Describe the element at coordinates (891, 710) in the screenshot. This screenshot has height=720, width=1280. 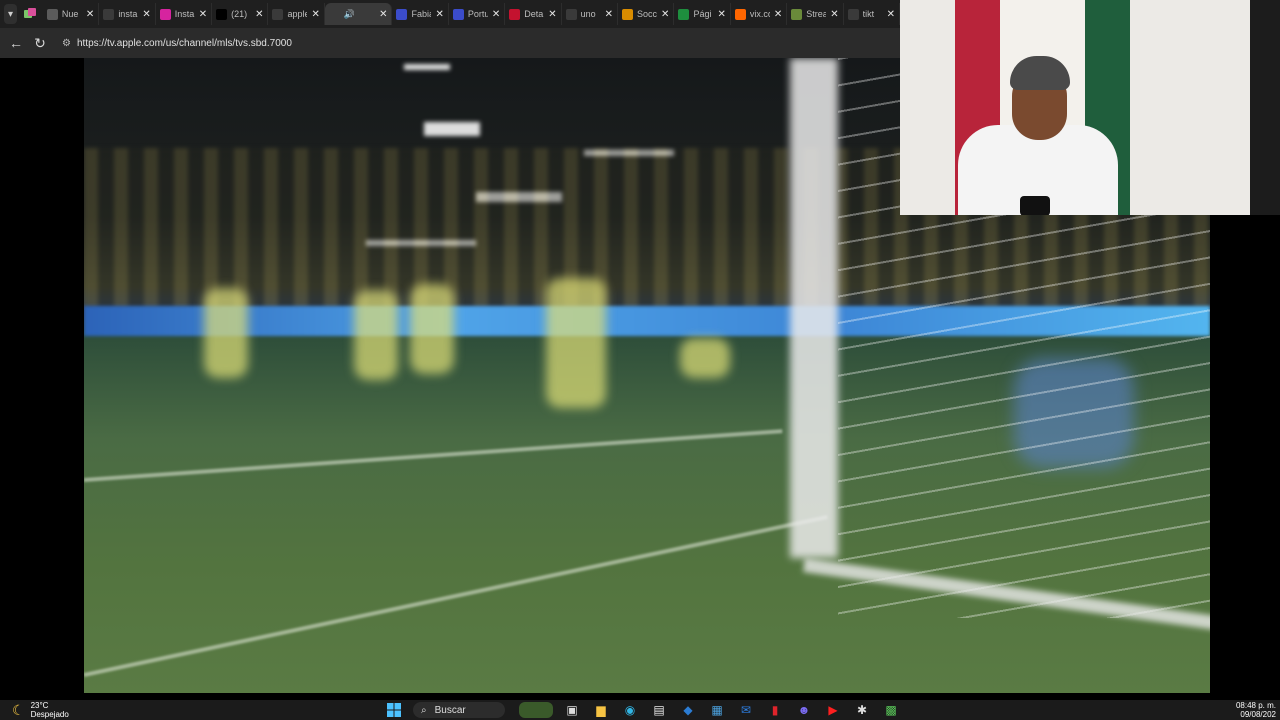
I see `app-green-icon: ▩` at that location.